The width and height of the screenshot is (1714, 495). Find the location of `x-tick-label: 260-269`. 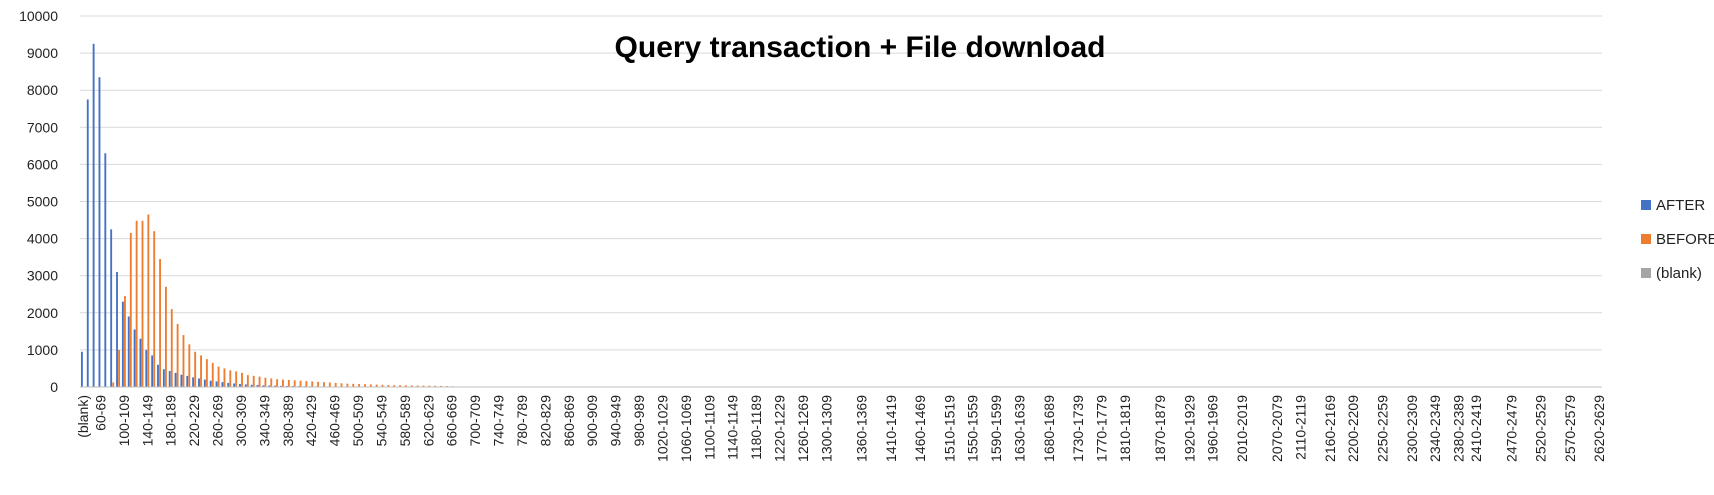

x-tick-label: 260-269 is located at coordinates (218, 421).